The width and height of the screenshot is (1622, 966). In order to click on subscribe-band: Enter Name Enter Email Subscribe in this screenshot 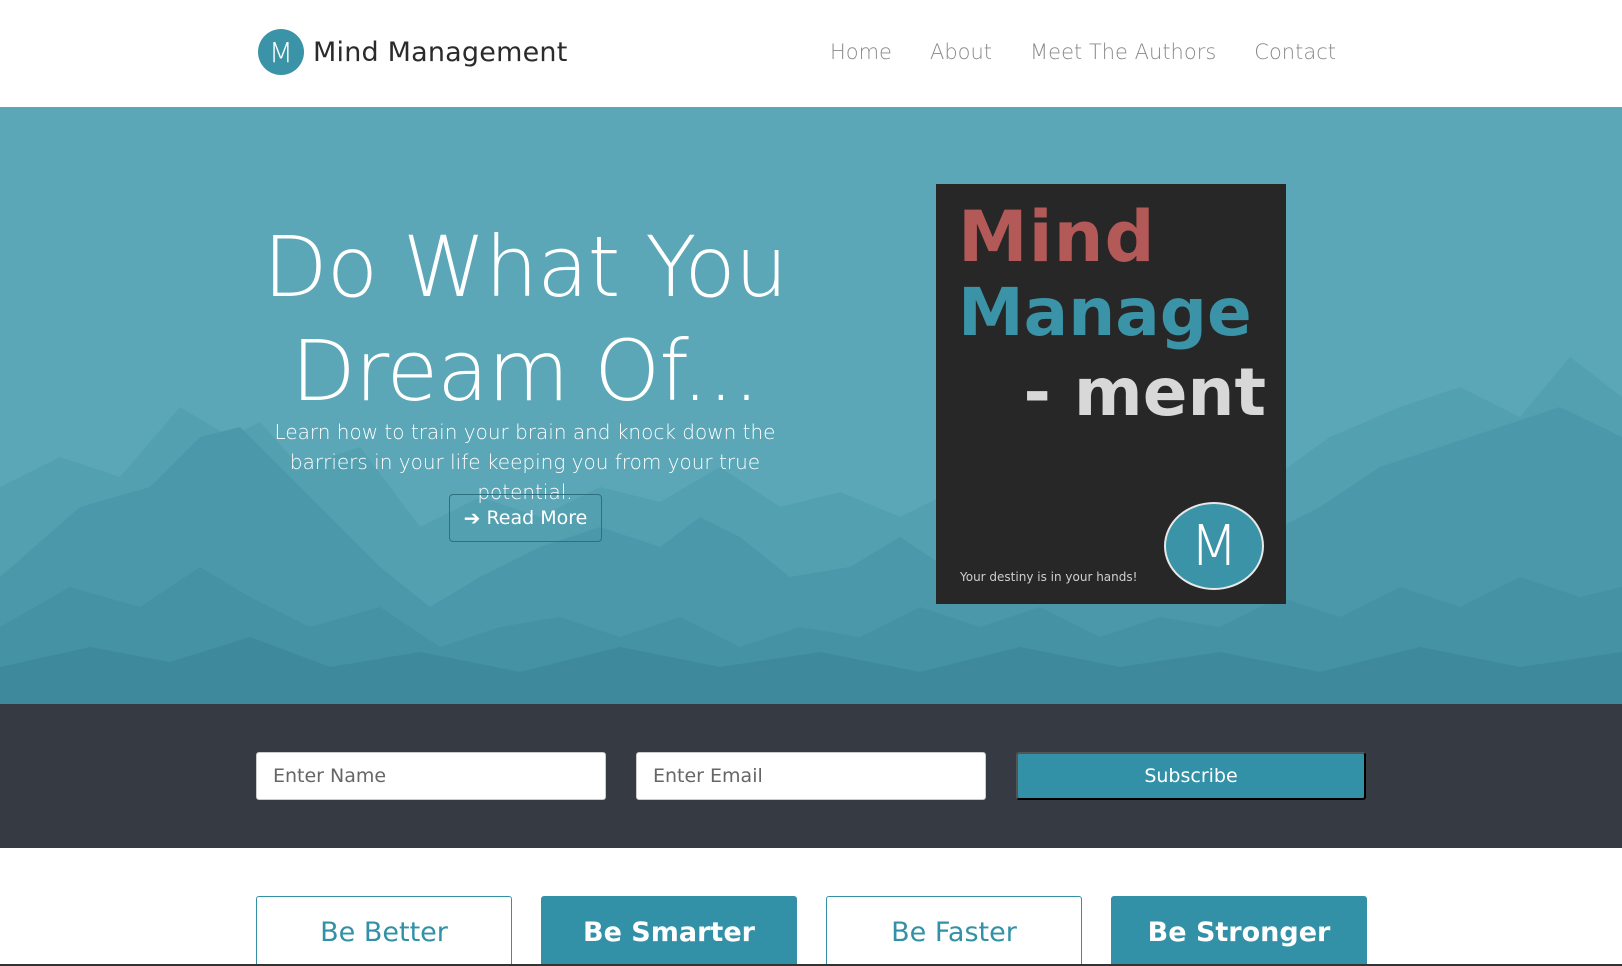, I will do `click(811, 776)`.